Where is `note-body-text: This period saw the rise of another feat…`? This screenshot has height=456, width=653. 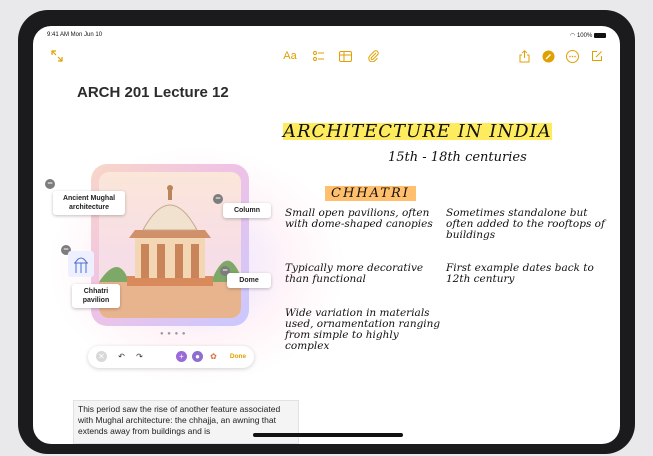
note-body-text: This period saw the rise of another feat… is located at coordinates (186, 422).